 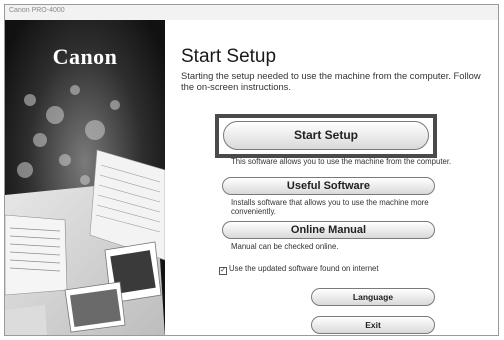 What do you see at coordinates (285, 246) in the screenshot?
I see `online-manual-description: Manual can be checked online.` at bounding box center [285, 246].